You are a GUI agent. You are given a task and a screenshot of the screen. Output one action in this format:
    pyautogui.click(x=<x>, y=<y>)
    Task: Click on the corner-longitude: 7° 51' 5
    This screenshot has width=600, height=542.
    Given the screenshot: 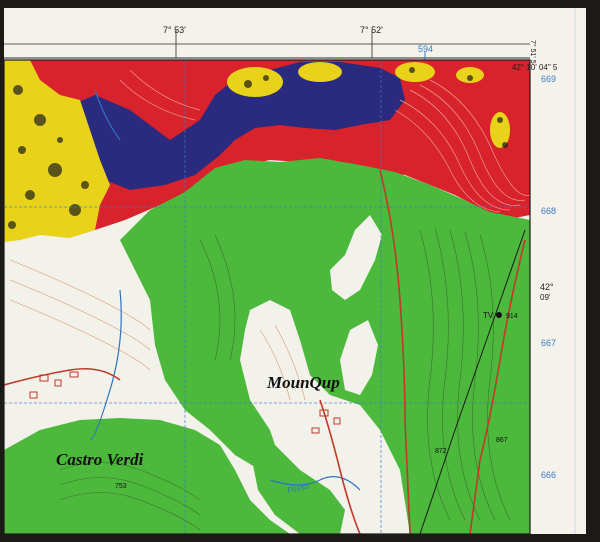 What is the action you would take?
    pyautogui.click(x=533, y=52)
    